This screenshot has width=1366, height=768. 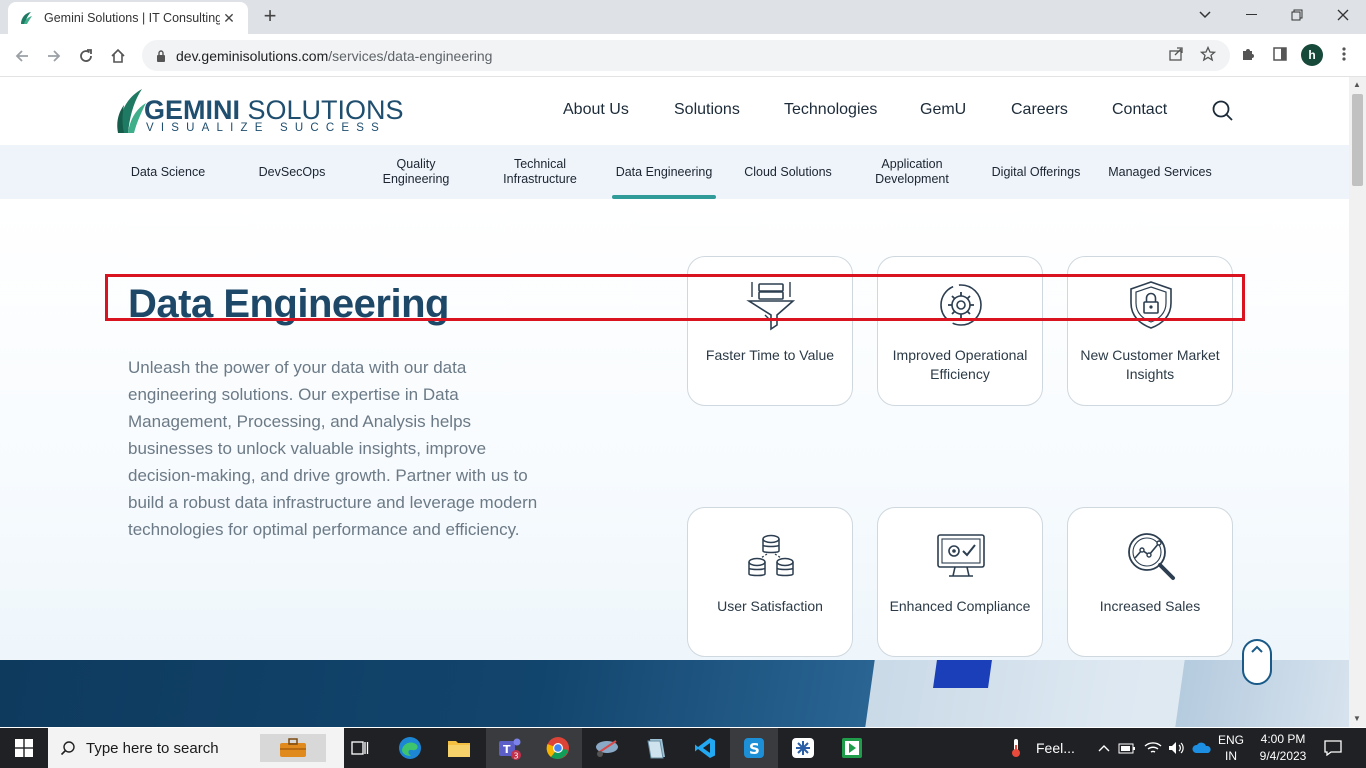 I want to click on subnav-cloud-solutions: Cloud Solutions, so click(x=788, y=172).